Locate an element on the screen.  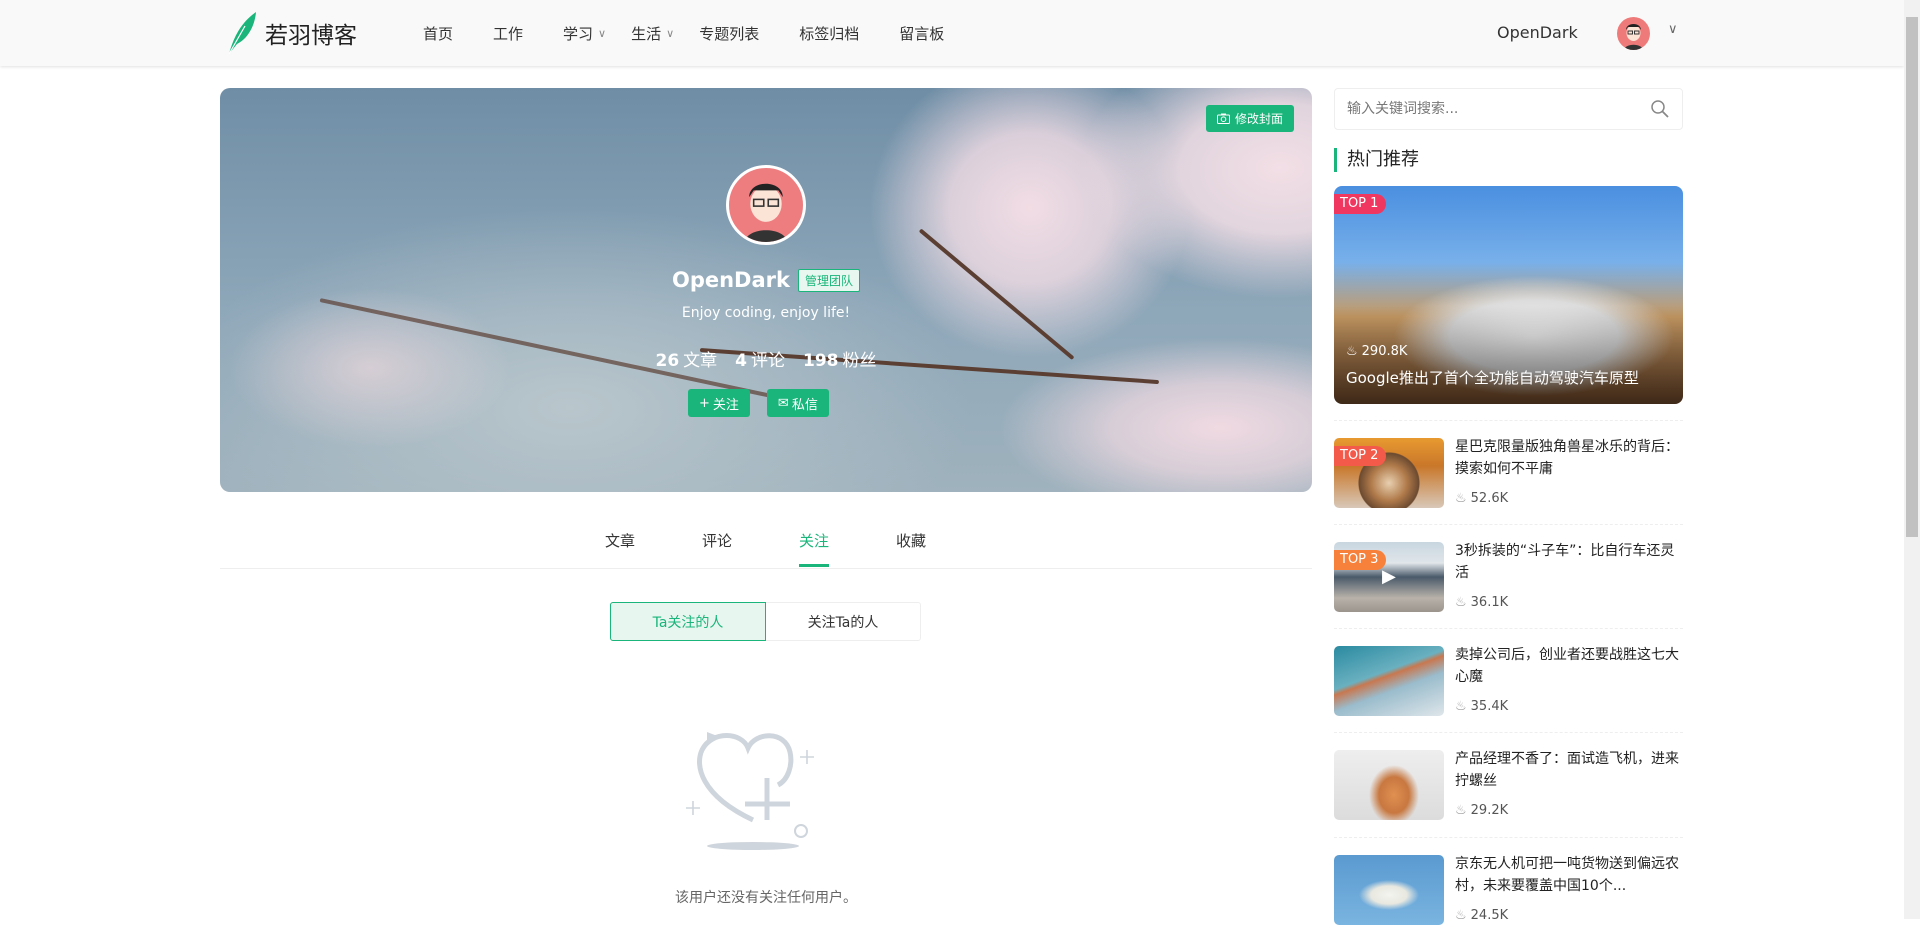
header-avatar is located at coordinates (1633, 33).